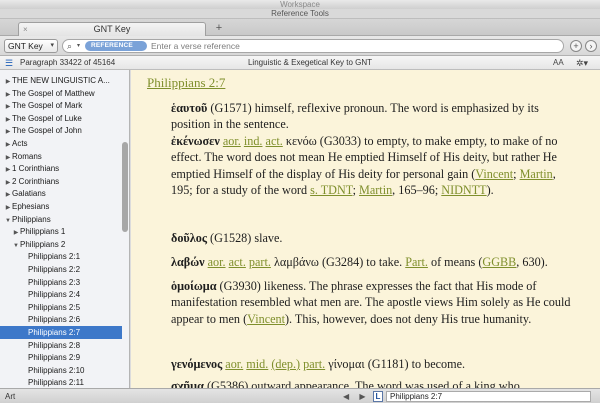 This screenshot has width=600, height=403. I want to click on sidebar-item: Philippians 2:8, so click(61, 345).